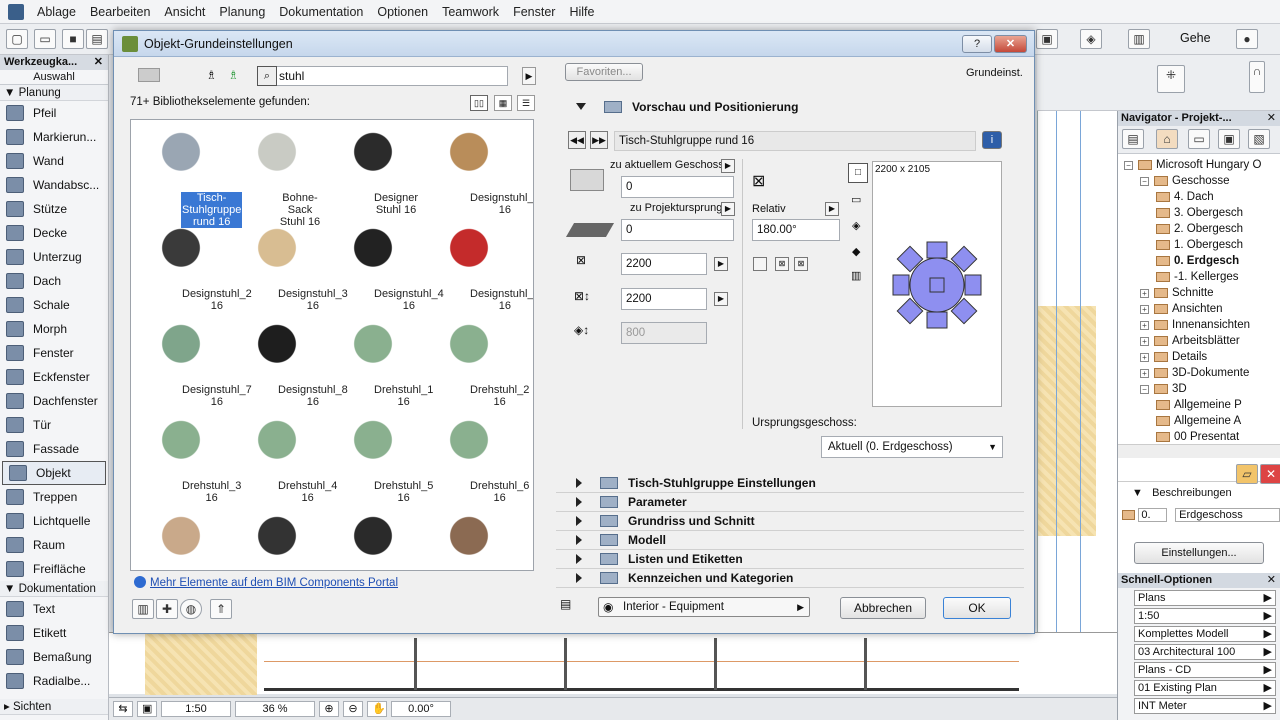 The width and height of the screenshot is (1280, 720). What do you see at coordinates (54, 449) in the screenshot?
I see `tool-fassade: Fassade` at bounding box center [54, 449].